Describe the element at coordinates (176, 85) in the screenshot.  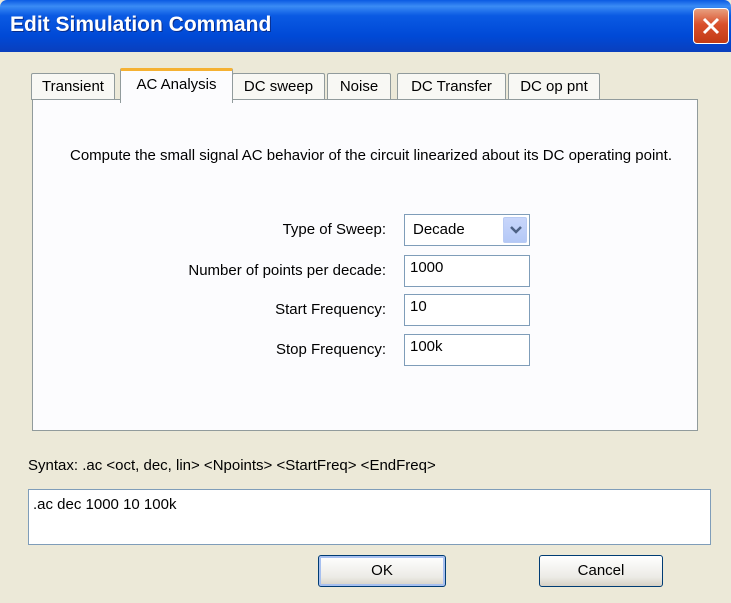
I see `tab-ac-analysis: AC Analysis` at that location.